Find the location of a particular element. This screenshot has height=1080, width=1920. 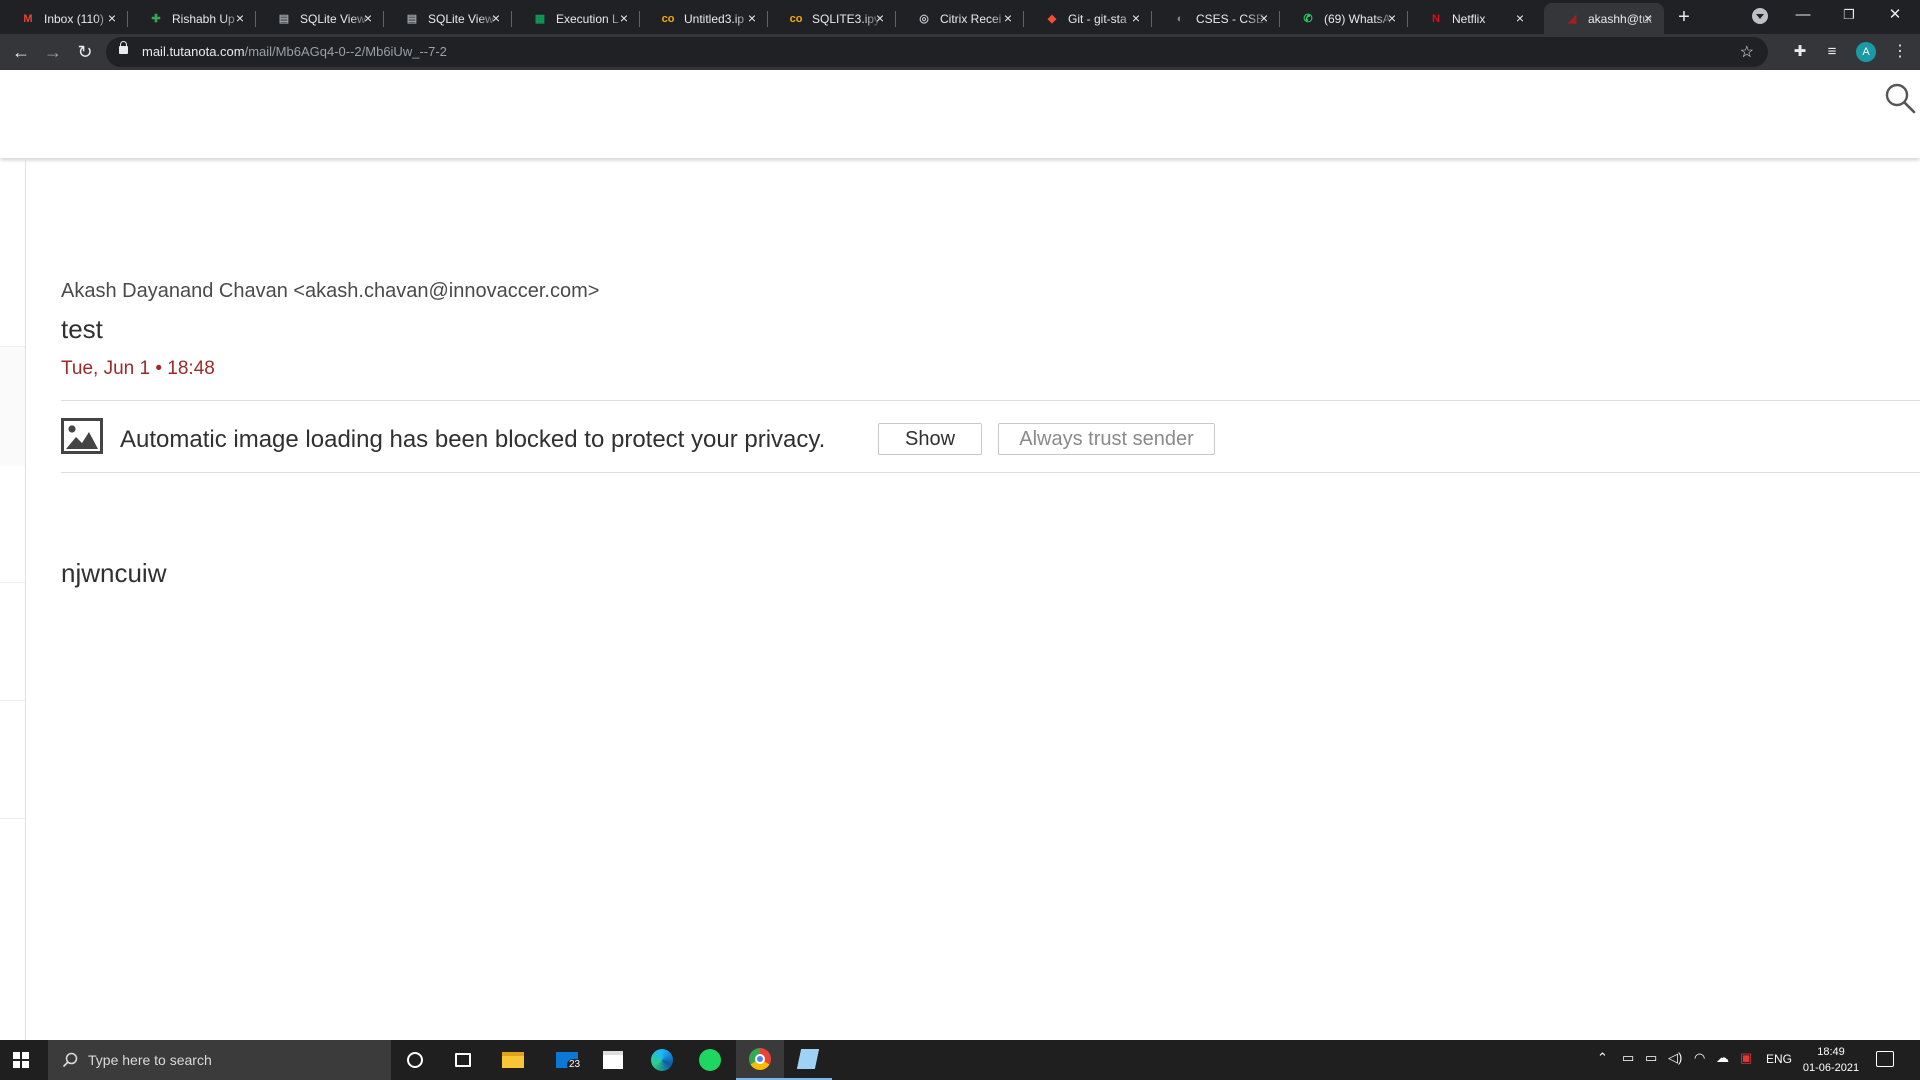

cortana-icon is located at coordinates (415, 1060).